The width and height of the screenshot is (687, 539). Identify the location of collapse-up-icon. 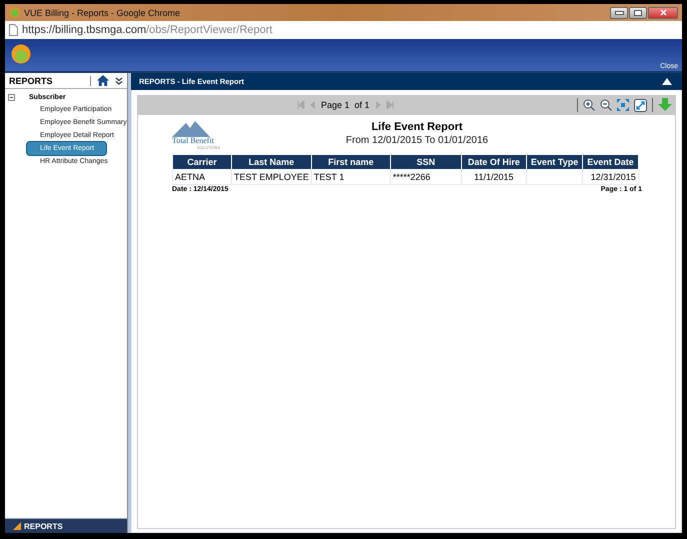
(667, 81).